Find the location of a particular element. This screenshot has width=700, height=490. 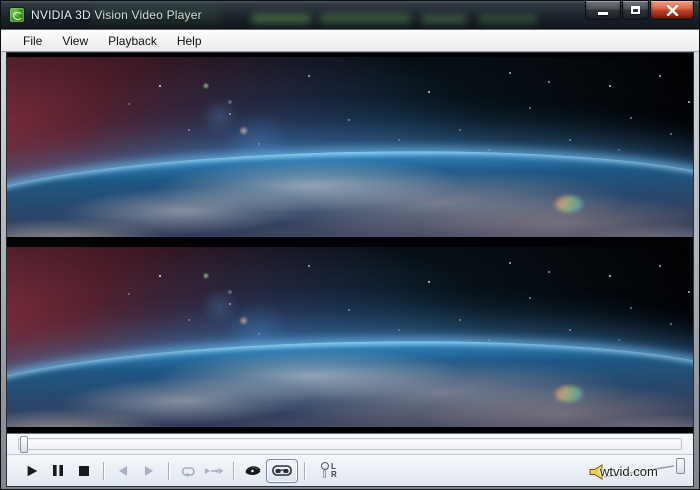

label-right-eye: R is located at coordinates (334, 474).